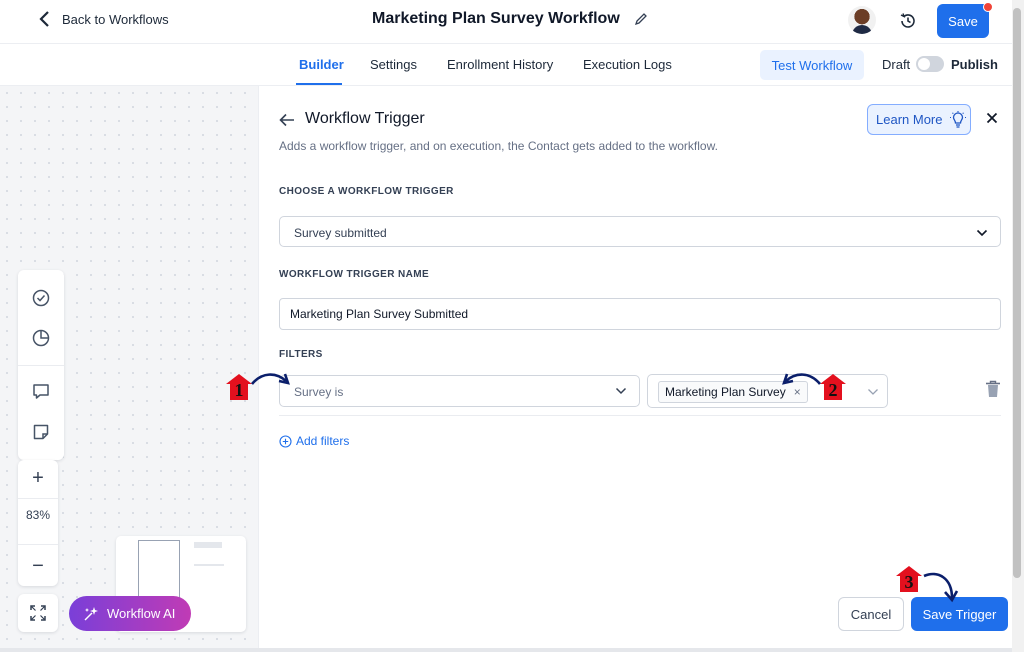 This screenshot has height=652, width=1024. Describe the element at coordinates (992, 118) in the screenshot. I see `close-icon` at that location.